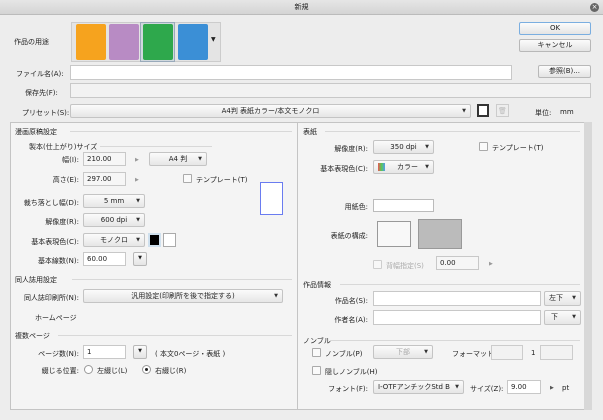 This screenshot has height=420, width=603. I want to click on manga-settings-title: 漫画原稿設定, so click(36, 132).